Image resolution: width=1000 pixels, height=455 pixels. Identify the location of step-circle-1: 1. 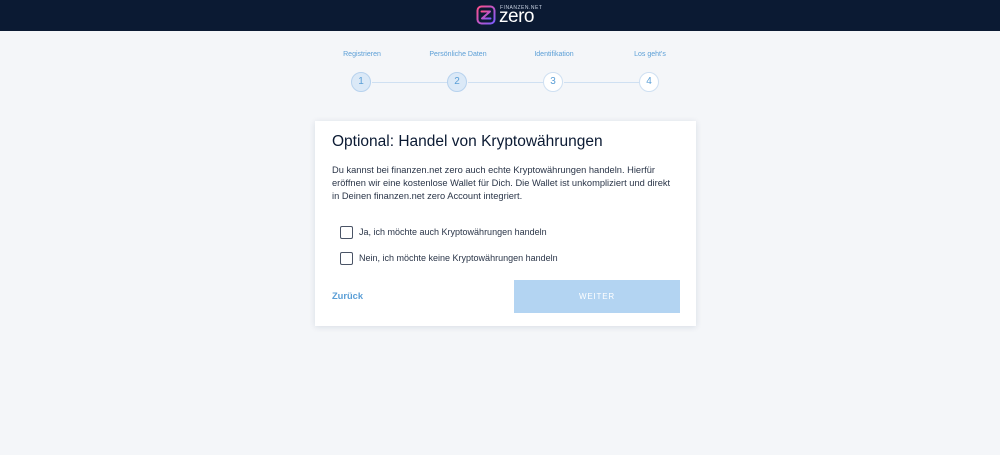
(361, 82).